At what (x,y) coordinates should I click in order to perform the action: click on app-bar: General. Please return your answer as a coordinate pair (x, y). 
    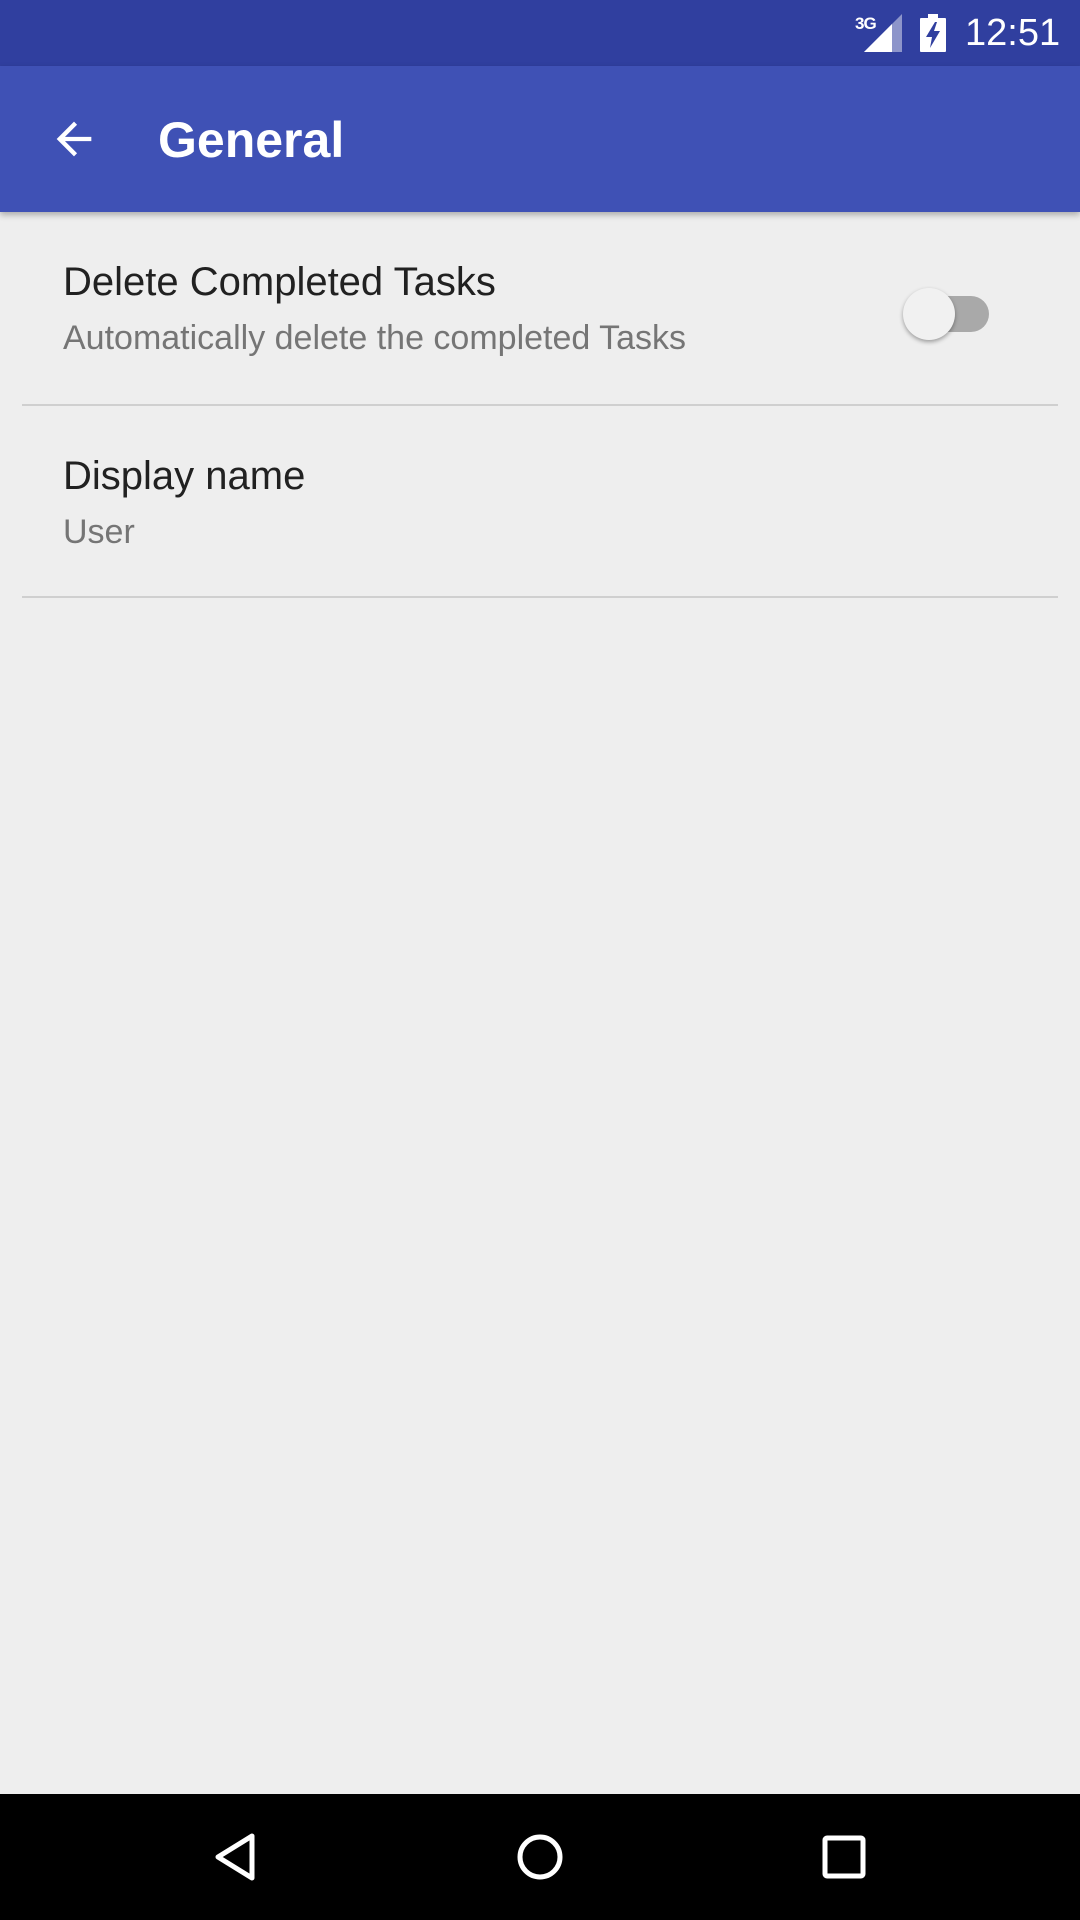
    Looking at the image, I should click on (540, 139).